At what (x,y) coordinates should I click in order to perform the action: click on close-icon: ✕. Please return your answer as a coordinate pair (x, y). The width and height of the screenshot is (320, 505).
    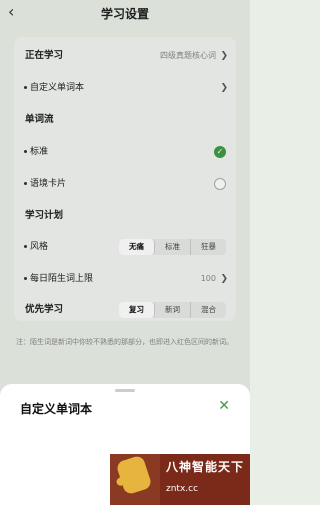
    Looking at the image, I should click on (224, 406).